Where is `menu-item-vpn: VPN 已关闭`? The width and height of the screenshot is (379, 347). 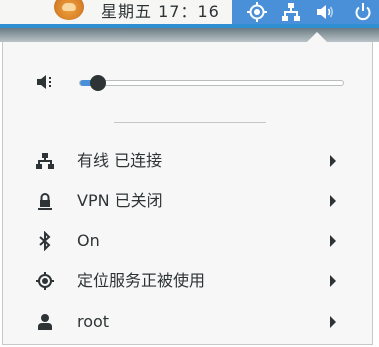
menu-item-vpn: VPN 已关闭 is located at coordinates (188, 201).